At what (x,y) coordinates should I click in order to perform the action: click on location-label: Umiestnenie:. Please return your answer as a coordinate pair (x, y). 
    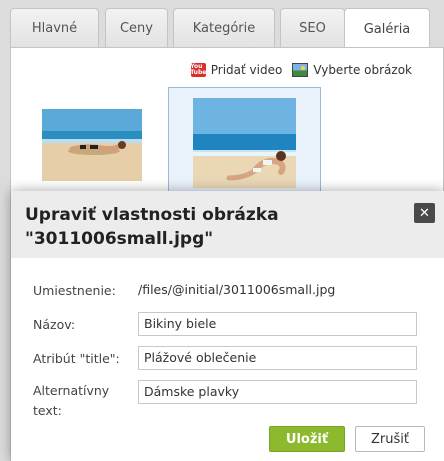
    Looking at the image, I should click on (74, 290).